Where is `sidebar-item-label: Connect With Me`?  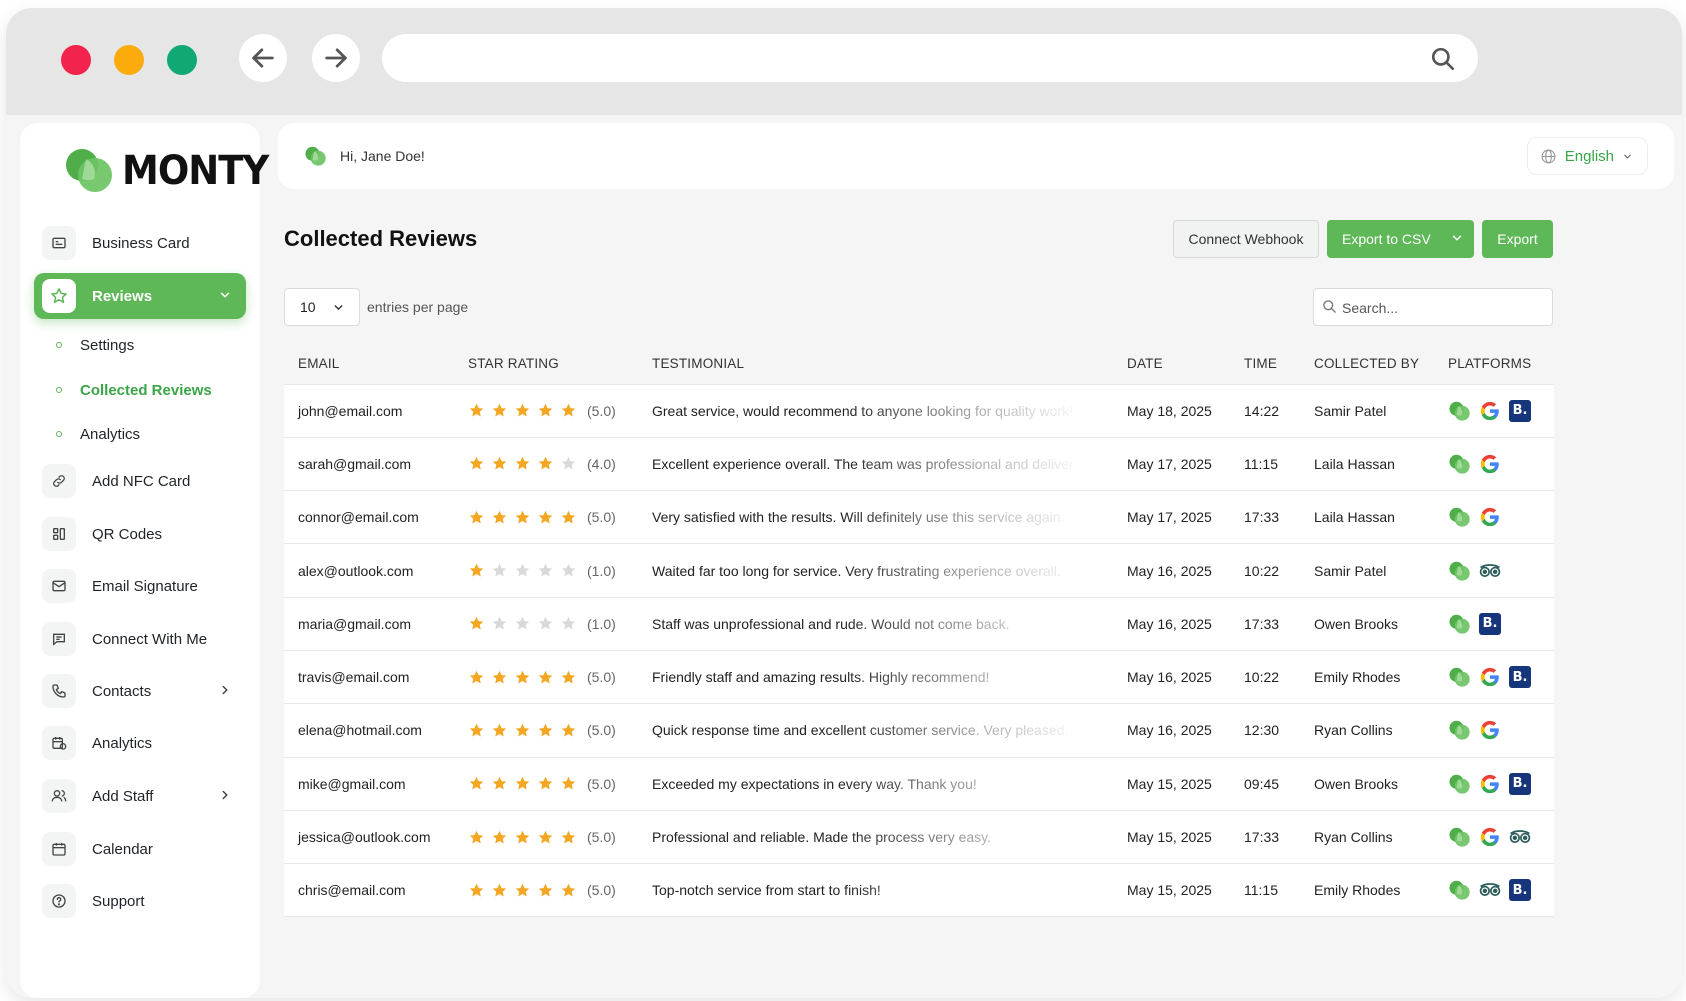 sidebar-item-label: Connect With Me is located at coordinates (150, 639).